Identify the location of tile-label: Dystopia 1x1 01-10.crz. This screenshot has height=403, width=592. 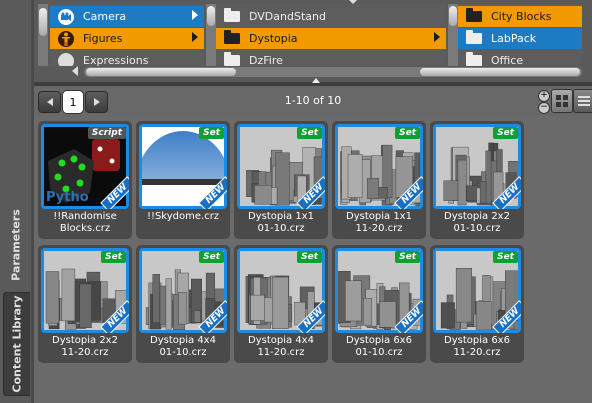
(281, 223).